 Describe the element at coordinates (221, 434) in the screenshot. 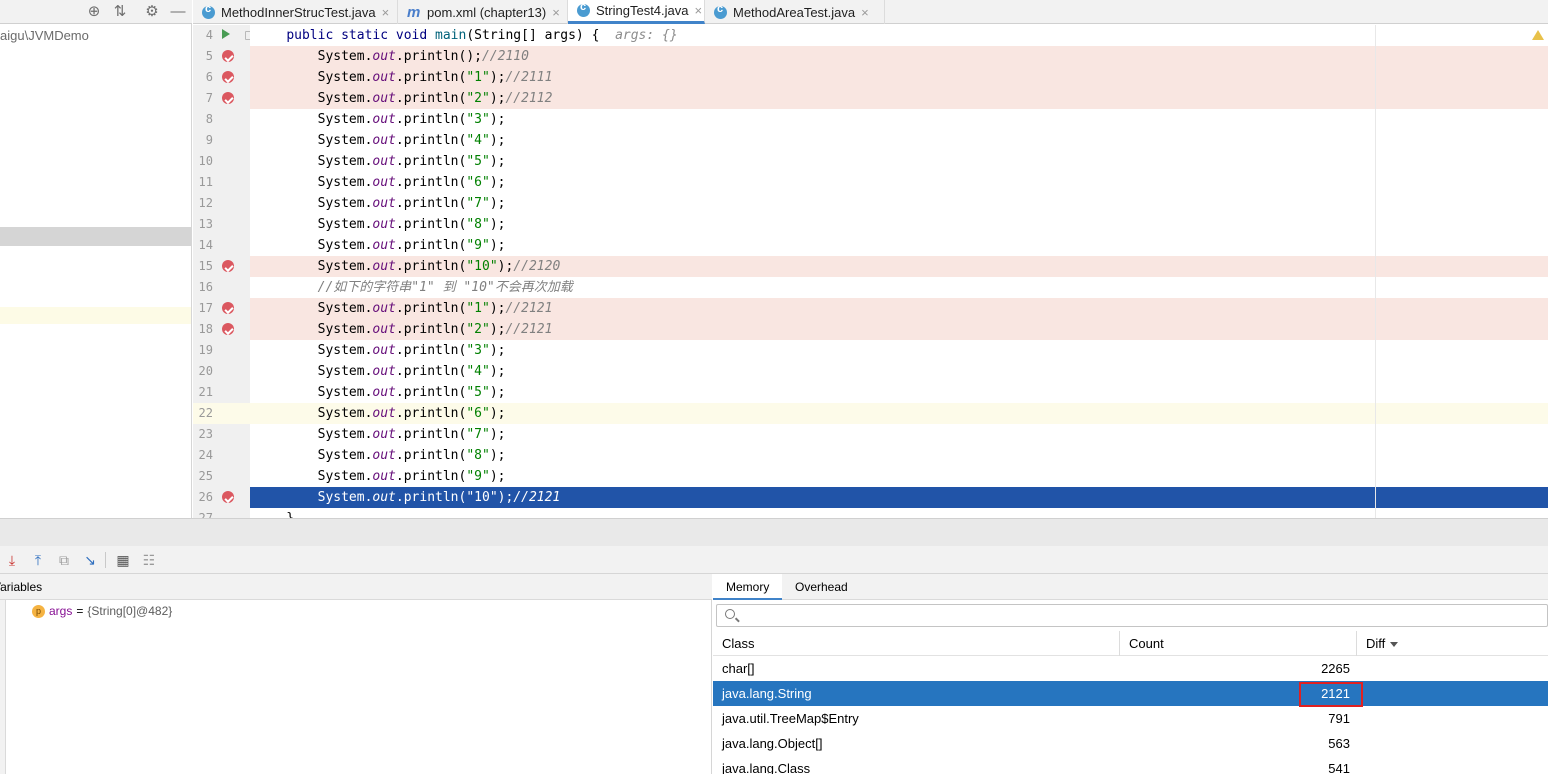

I see `gutter-row: 23` at that location.